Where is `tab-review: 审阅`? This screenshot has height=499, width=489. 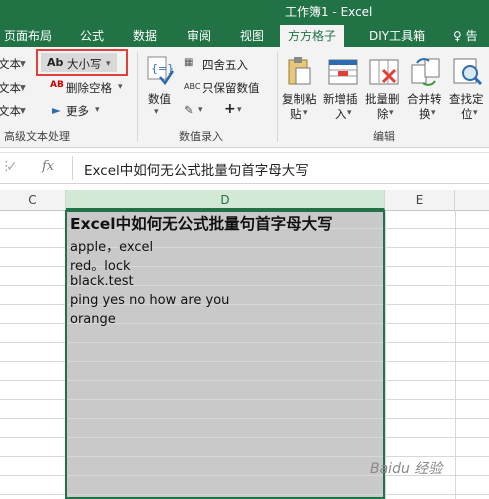 tab-review: 审阅 is located at coordinates (199, 35).